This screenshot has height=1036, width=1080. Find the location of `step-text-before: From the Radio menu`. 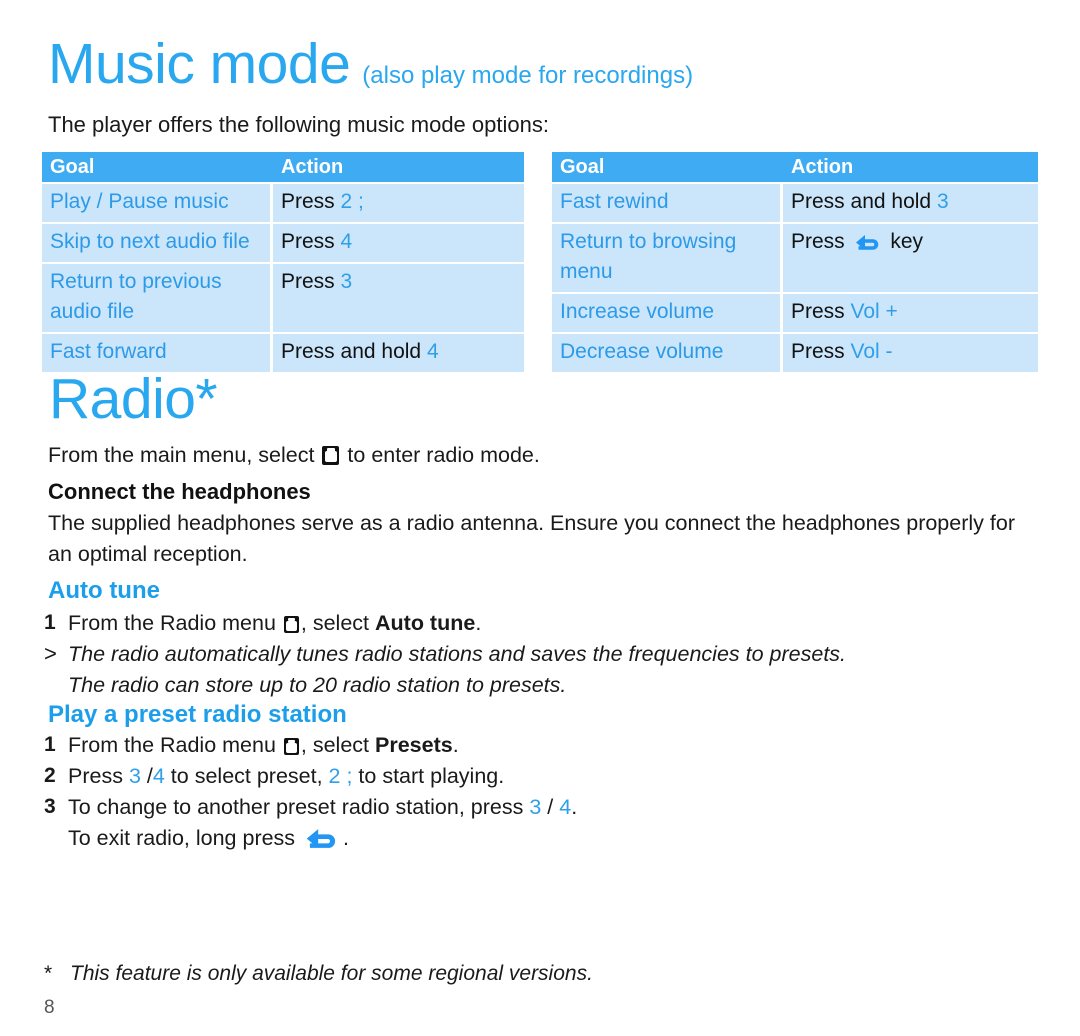

step-text-before: From the Radio menu is located at coordinates (175, 623).